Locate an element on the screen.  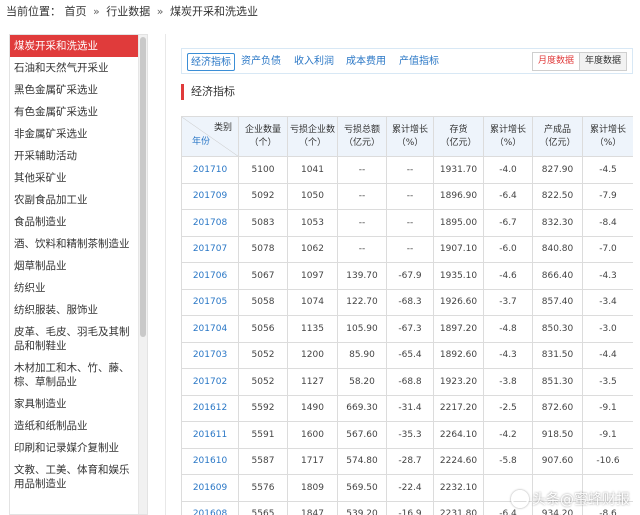
tab-cost-expense: 成本费用 is located at coordinates (366, 62).